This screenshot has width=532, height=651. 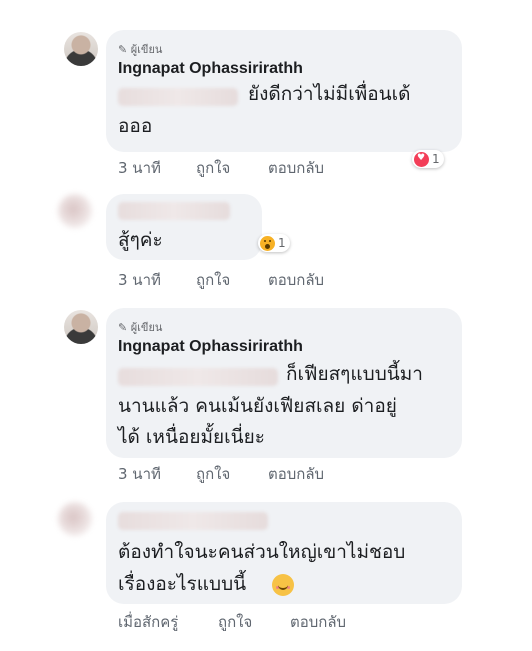 I want to click on comment-text-line: ได้ เหนื่อยมั้ยเนี่ยะ, so click(x=191, y=437).